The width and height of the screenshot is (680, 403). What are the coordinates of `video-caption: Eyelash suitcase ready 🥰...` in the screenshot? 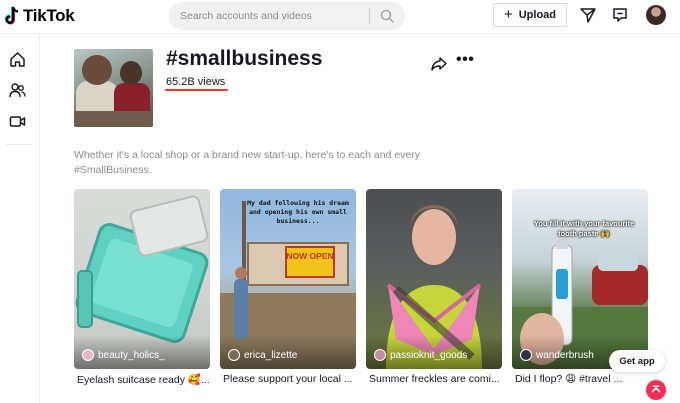 It's located at (145, 379).